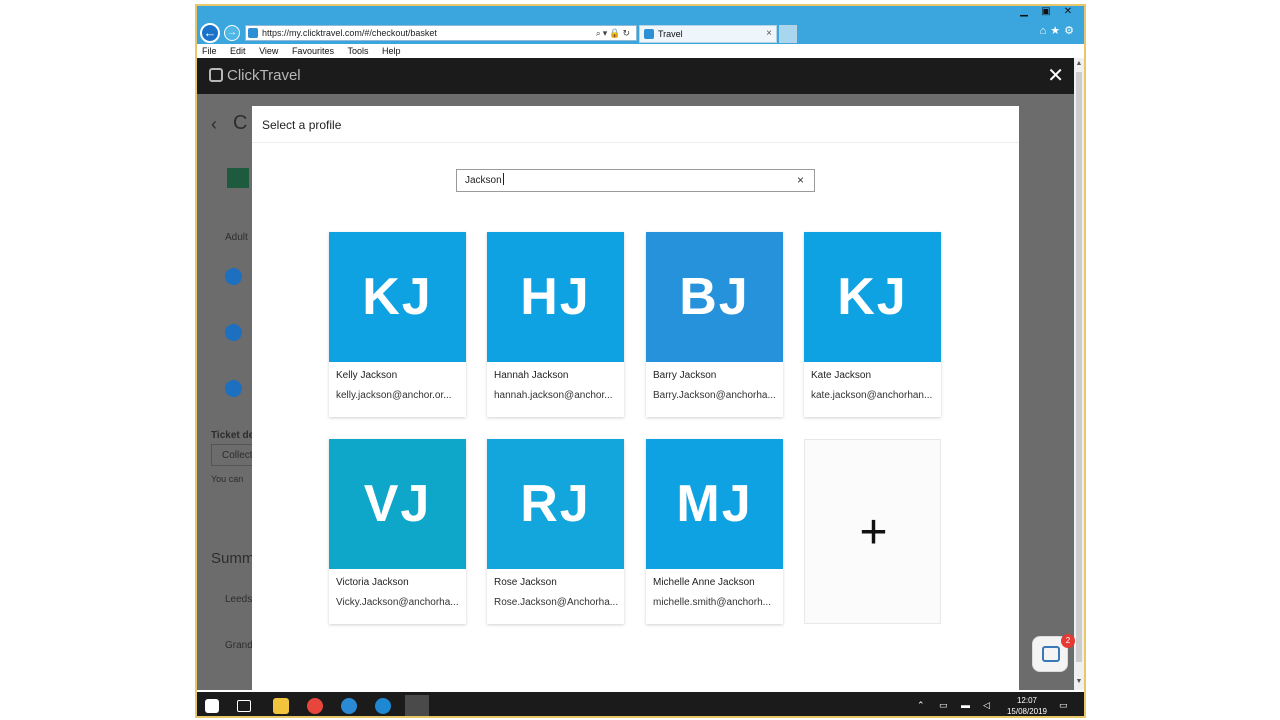  Describe the element at coordinates (800, 180) in the screenshot. I see `clear-search-icon: ×` at that location.